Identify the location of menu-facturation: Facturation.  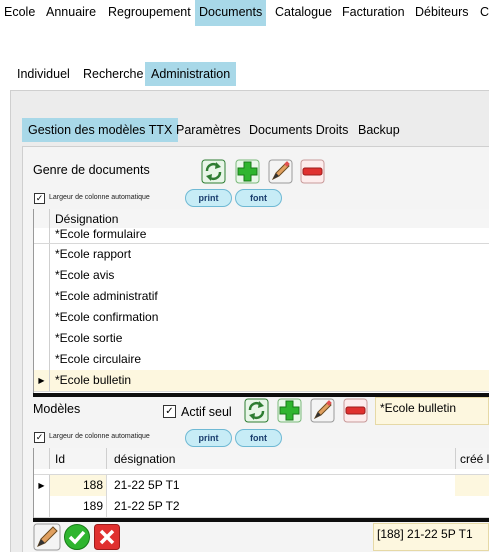
(373, 13).